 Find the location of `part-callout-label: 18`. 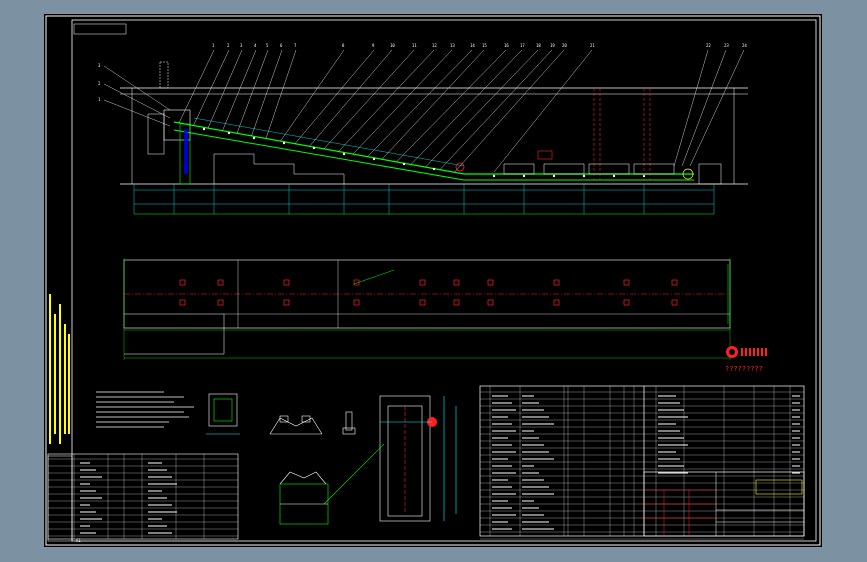

part-callout-label: 18 is located at coordinates (538, 45).